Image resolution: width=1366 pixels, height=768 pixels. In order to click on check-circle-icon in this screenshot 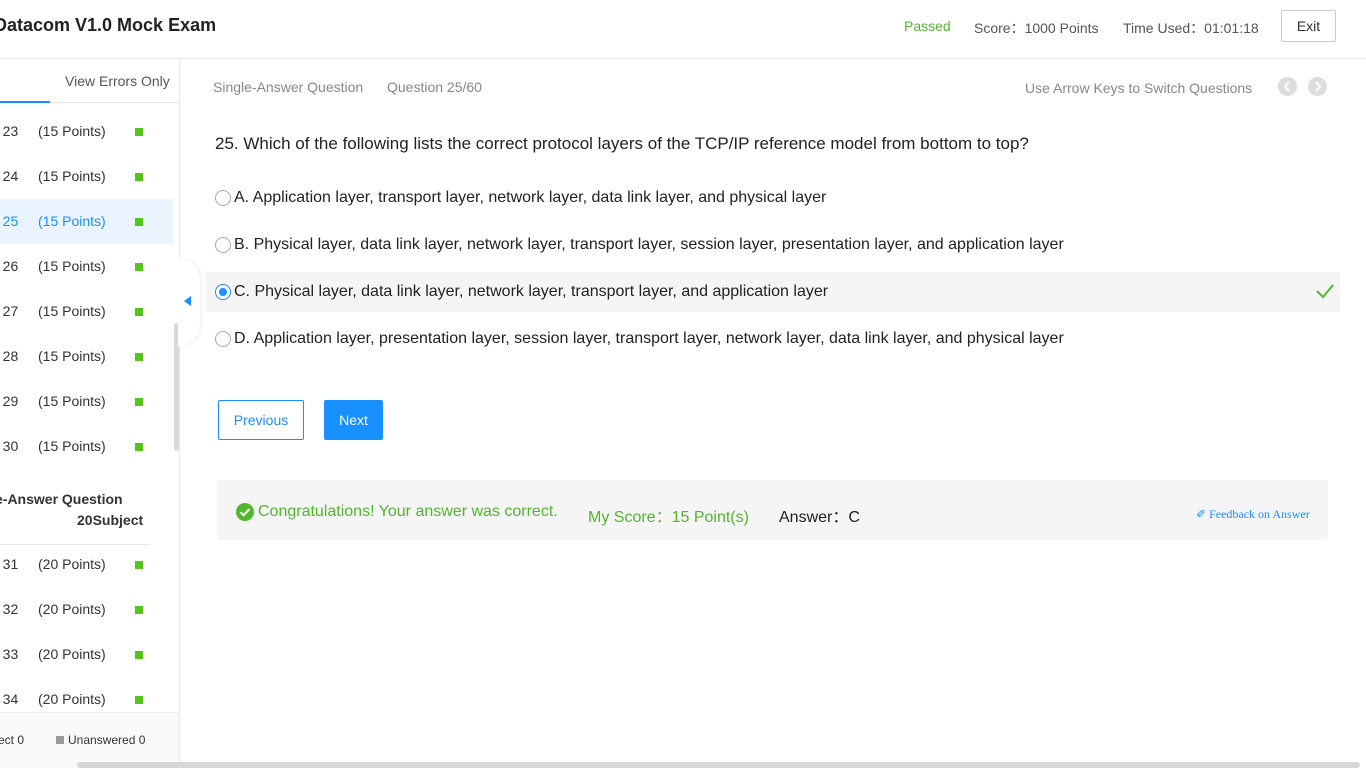, I will do `click(245, 514)`.